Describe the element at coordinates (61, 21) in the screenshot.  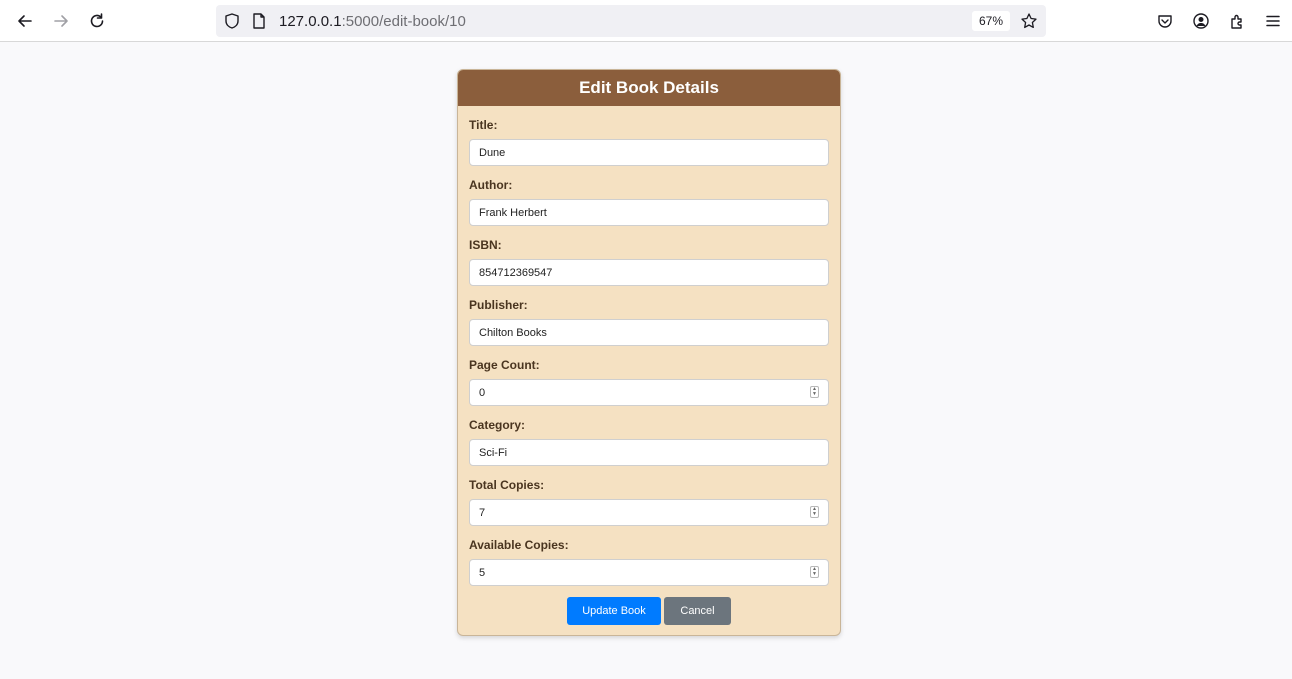
I see `forward-icon` at that location.